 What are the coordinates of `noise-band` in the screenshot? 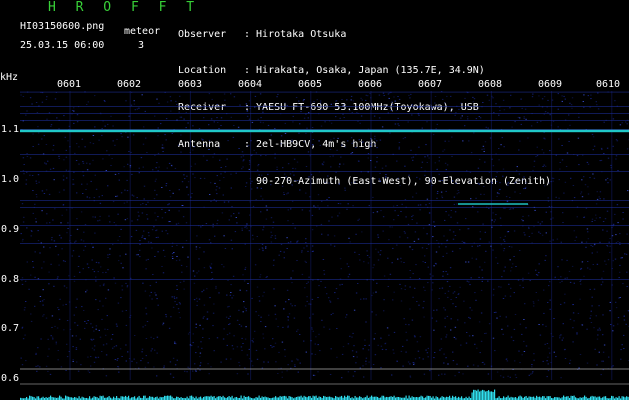 It's located at (324, 279).